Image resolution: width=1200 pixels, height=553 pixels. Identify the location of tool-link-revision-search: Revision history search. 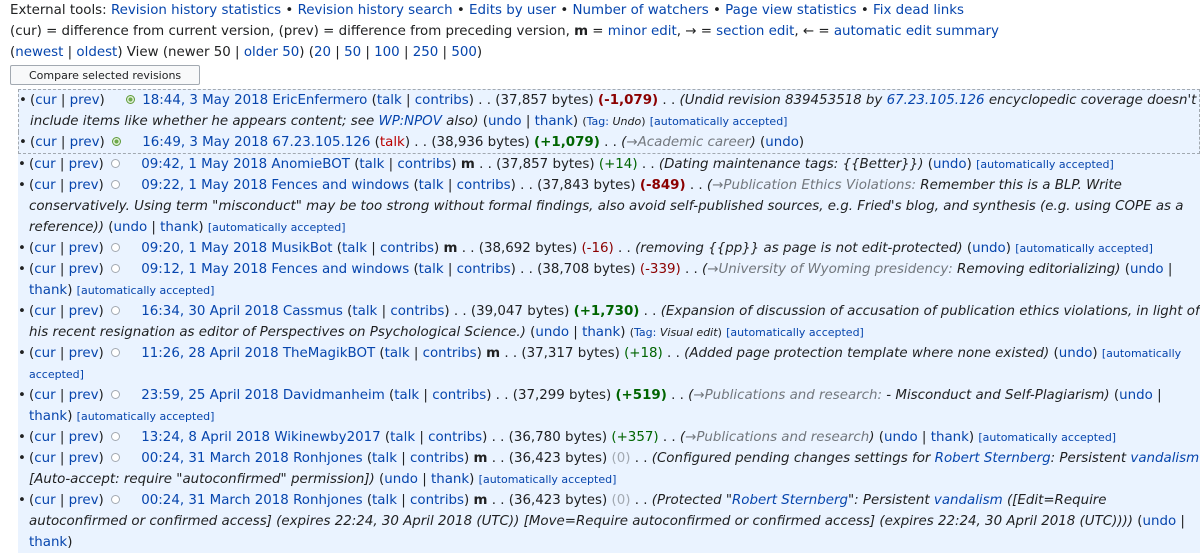
(375, 10).